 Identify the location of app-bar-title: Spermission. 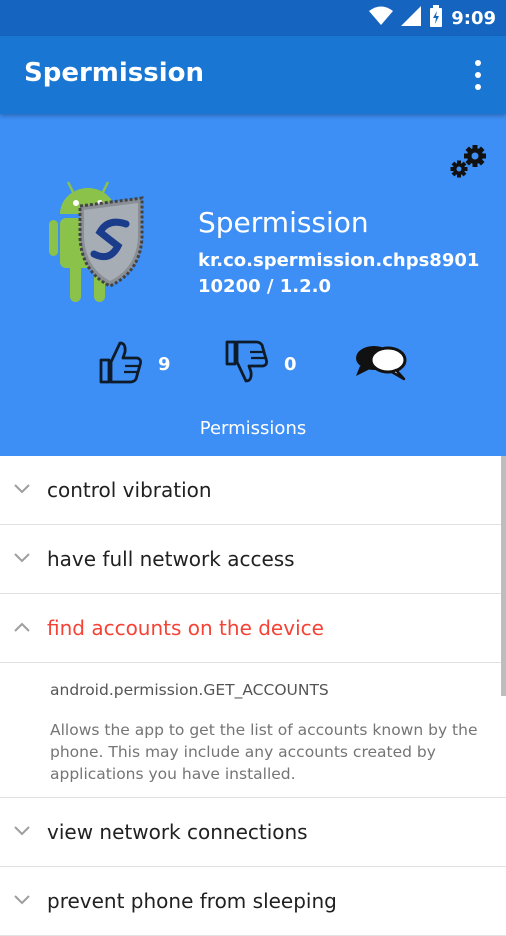
(114, 73).